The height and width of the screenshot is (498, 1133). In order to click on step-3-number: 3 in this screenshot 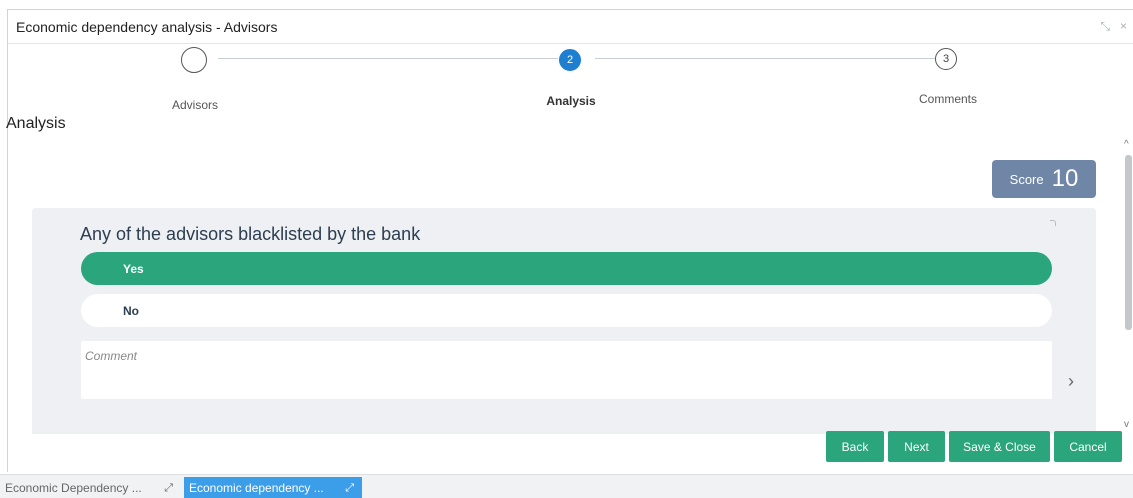, I will do `click(946, 59)`.